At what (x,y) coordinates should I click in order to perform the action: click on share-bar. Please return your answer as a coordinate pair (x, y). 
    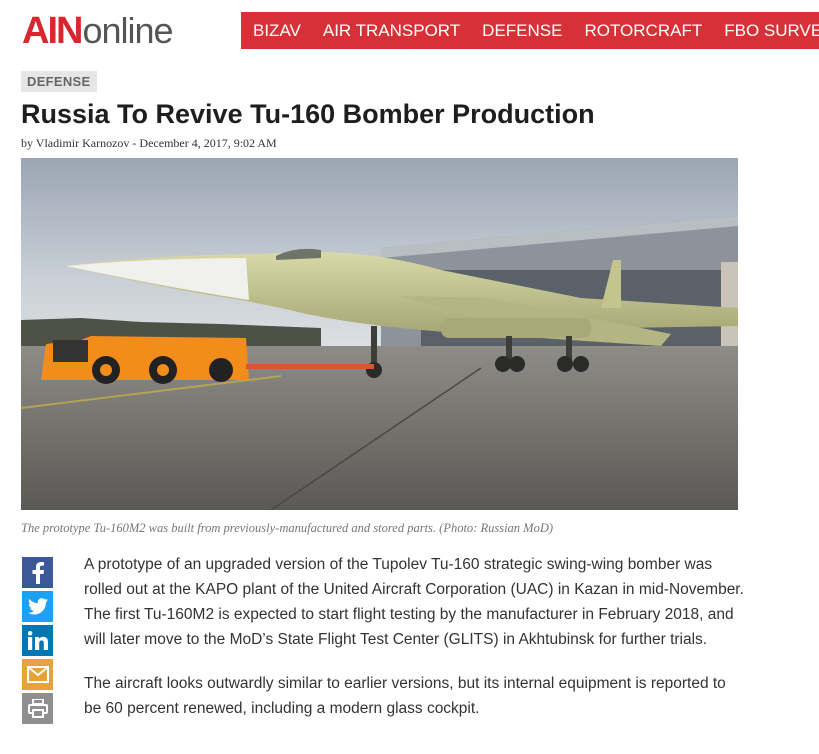
    Looking at the image, I should click on (37, 642).